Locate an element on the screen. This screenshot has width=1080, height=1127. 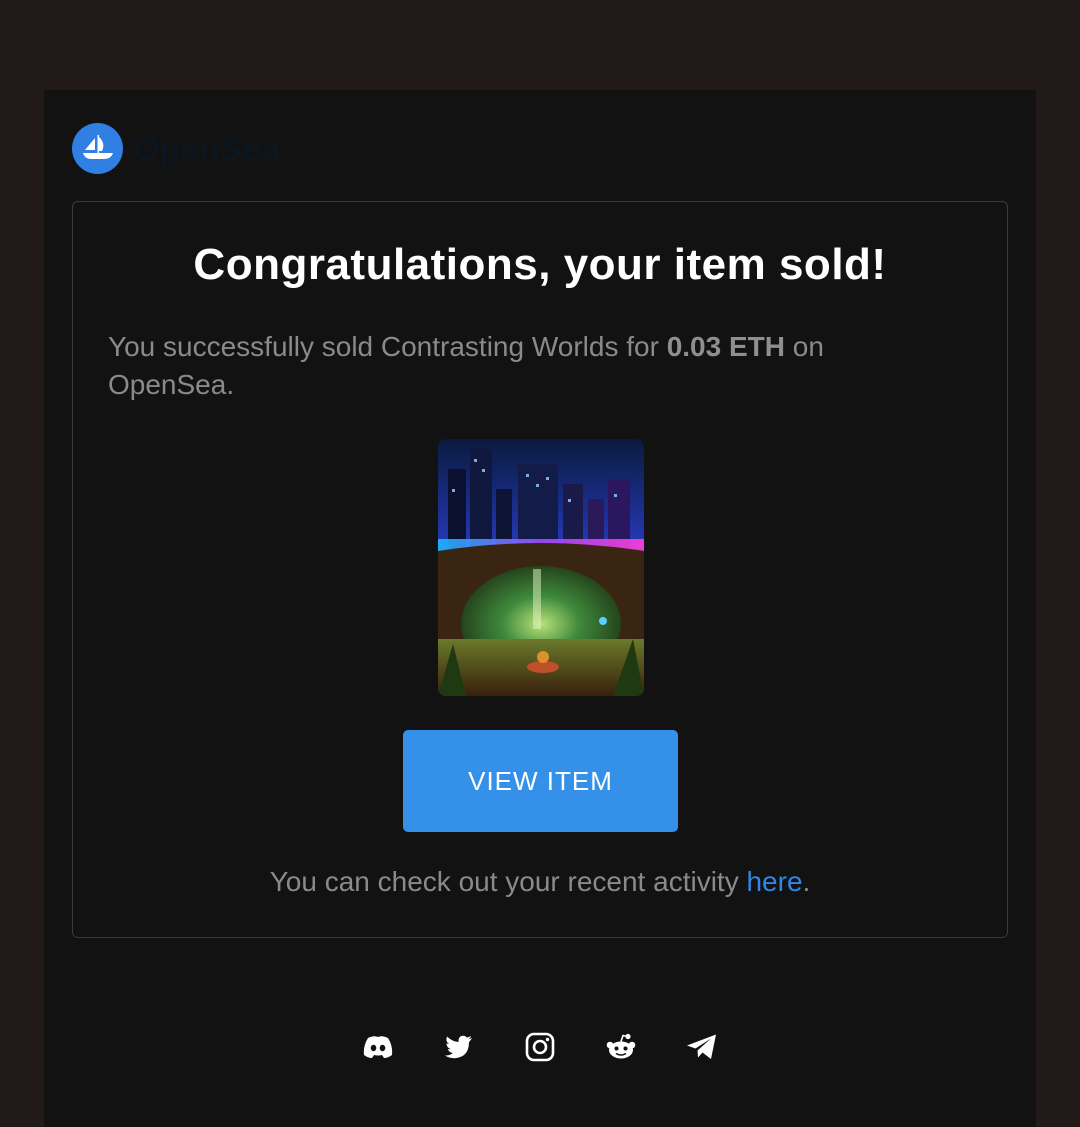
discord-icon is located at coordinates (378, 1047).